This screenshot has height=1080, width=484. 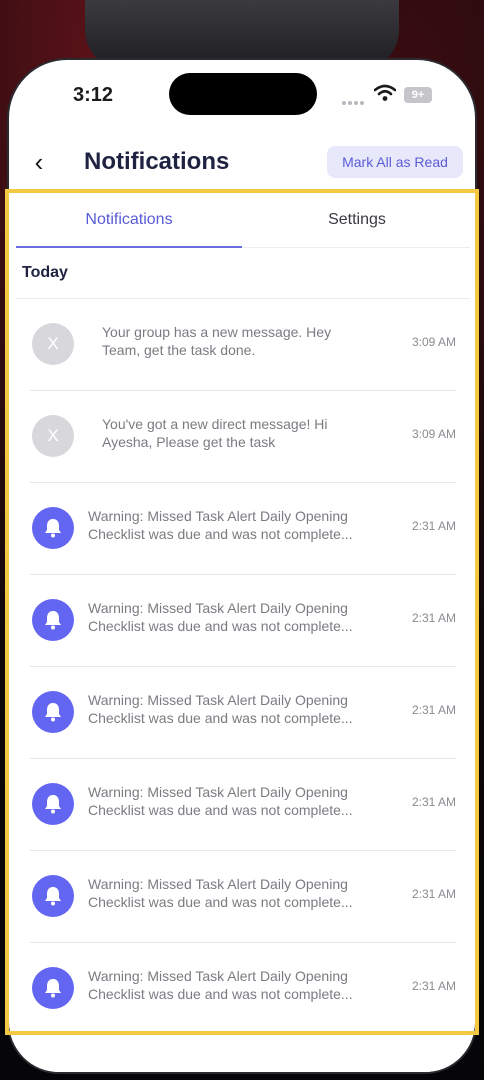 What do you see at coordinates (93, 95) in the screenshot?
I see `status-time: 3:12` at bounding box center [93, 95].